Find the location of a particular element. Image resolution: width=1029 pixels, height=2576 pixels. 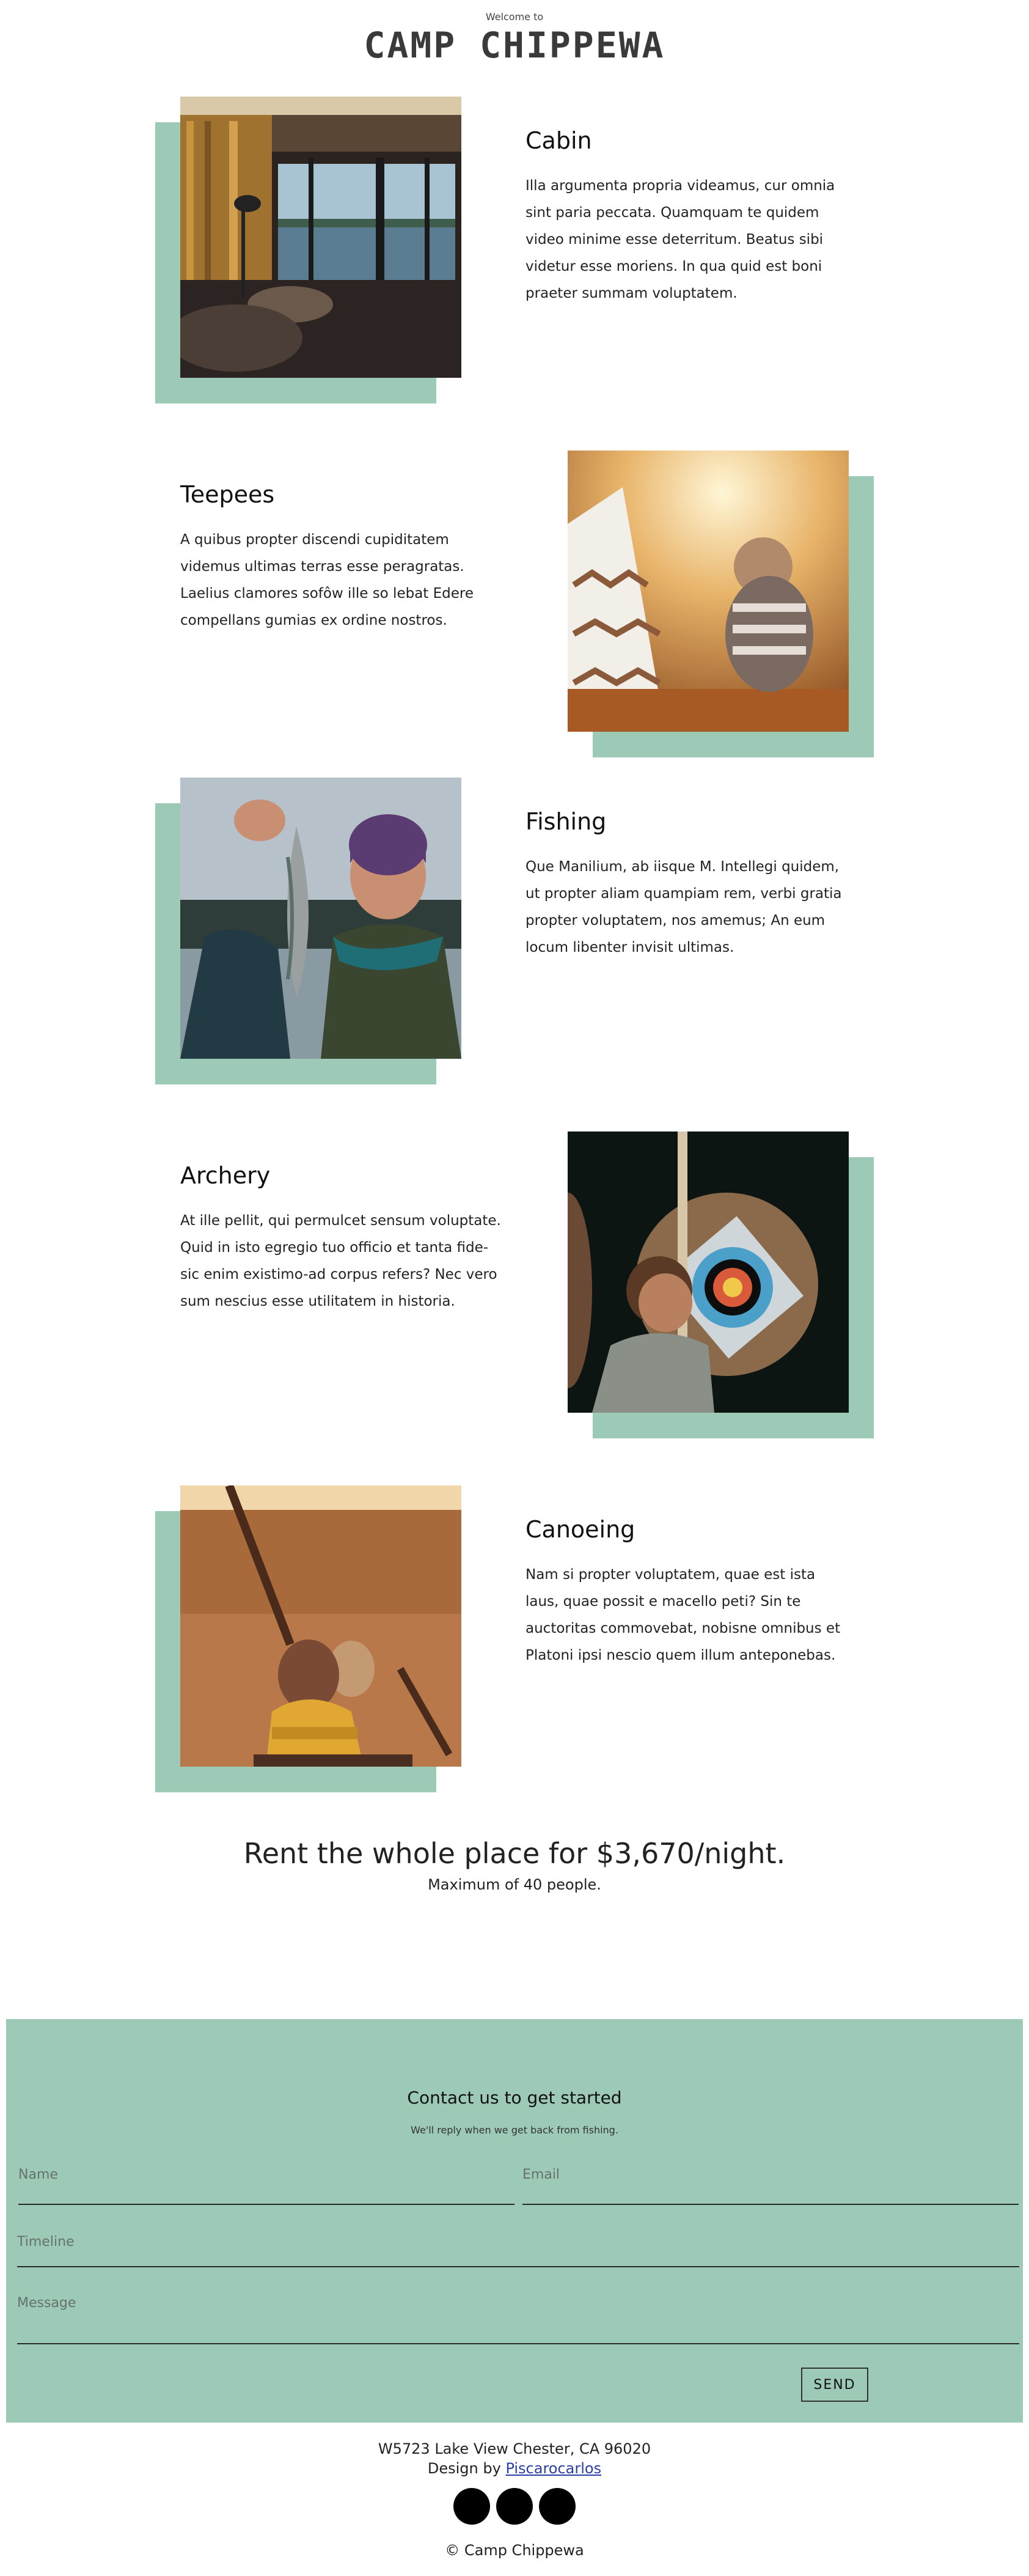

activity-title: Fishing is located at coordinates (566, 821).